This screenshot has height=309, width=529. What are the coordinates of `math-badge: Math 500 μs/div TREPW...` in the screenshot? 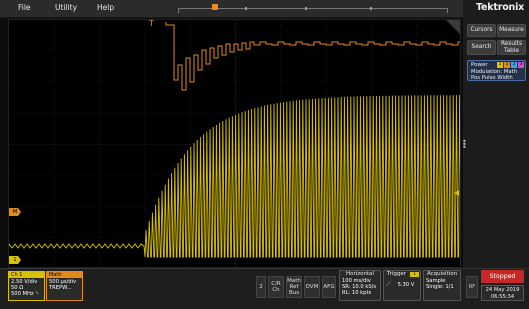 It's located at (64, 286).